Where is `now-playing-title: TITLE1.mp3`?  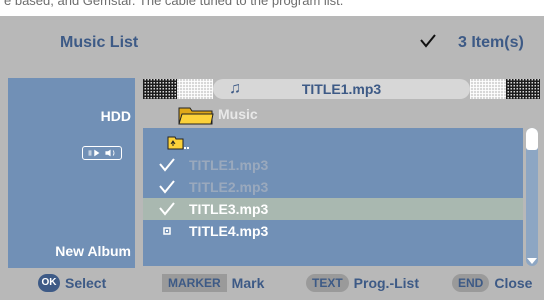
now-playing-title: TITLE1.mp3 is located at coordinates (341, 89).